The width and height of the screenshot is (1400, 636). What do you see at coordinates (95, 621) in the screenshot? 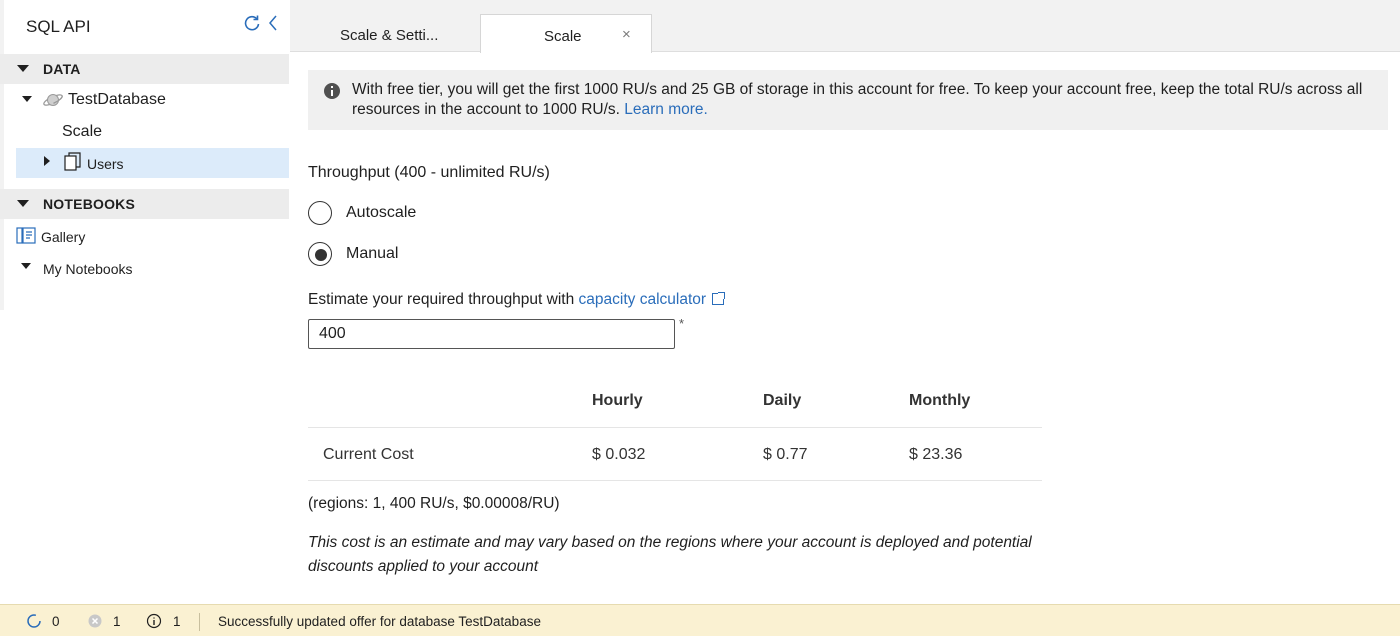
I see `error-icon` at bounding box center [95, 621].